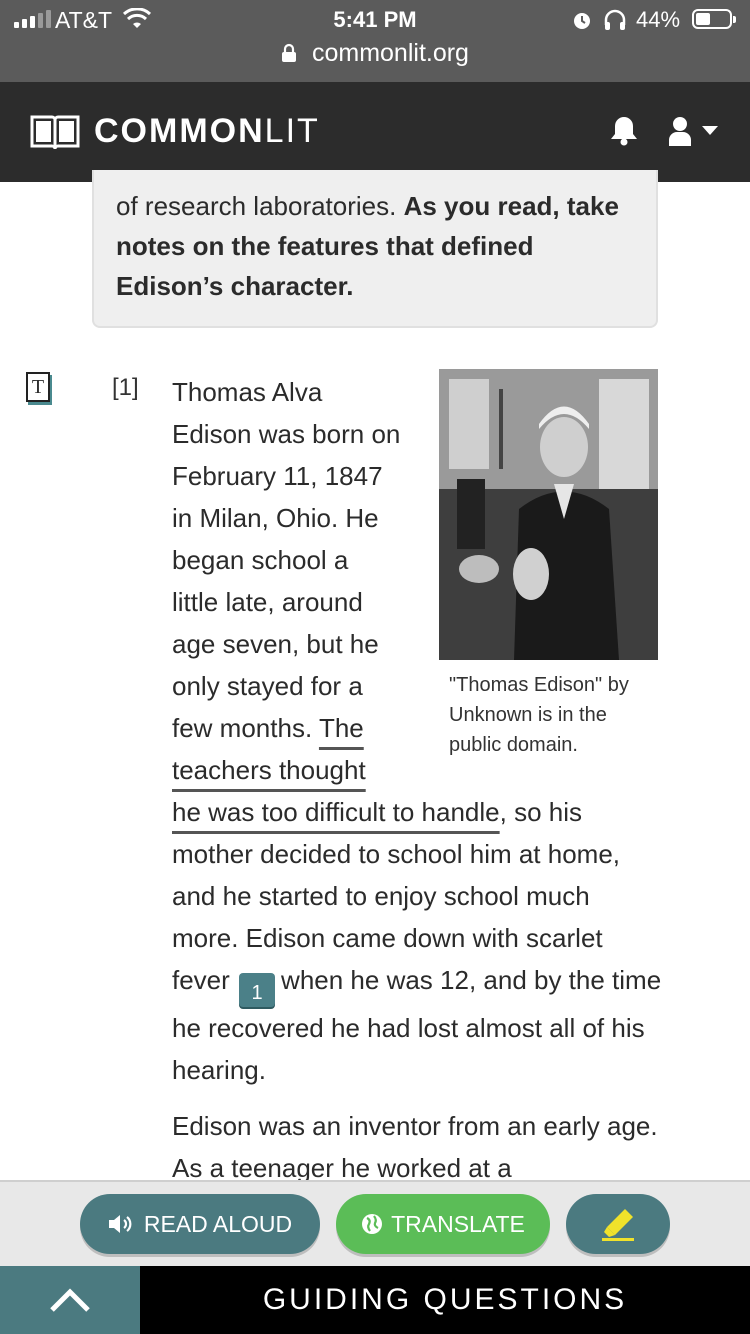 The image size is (750, 1334). I want to click on translate-label: TRANSLATE, so click(458, 1223).